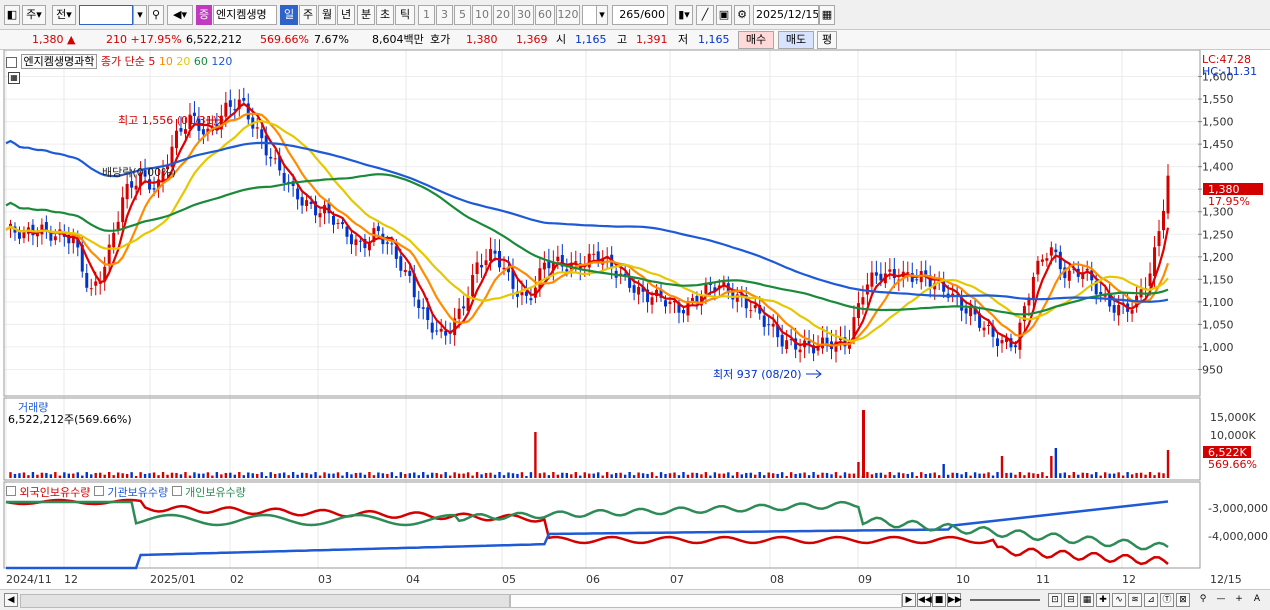 This screenshot has width=1270, height=610. I want to click on eraser-icon: ⊠, so click(1183, 600).